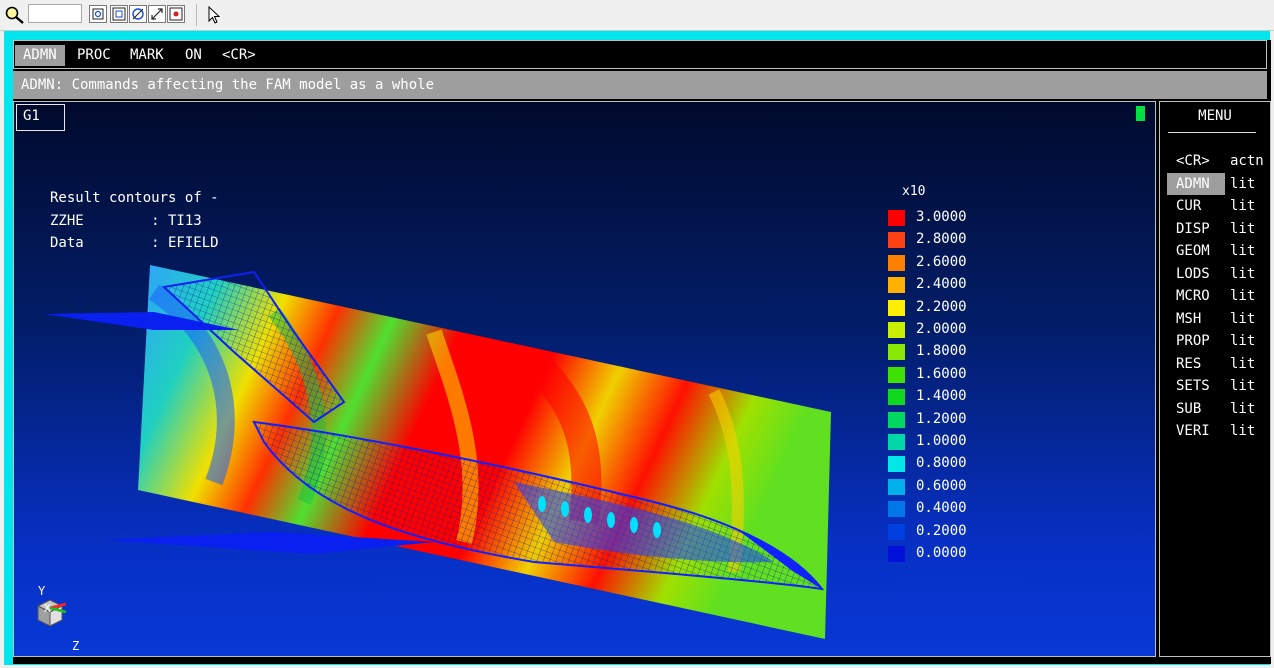 The height and width of the screenshot is (668, 1274). Describe the element at coordinates (1196, 431) in the screenshot. I see `side-menu-command: VERI` at that location.